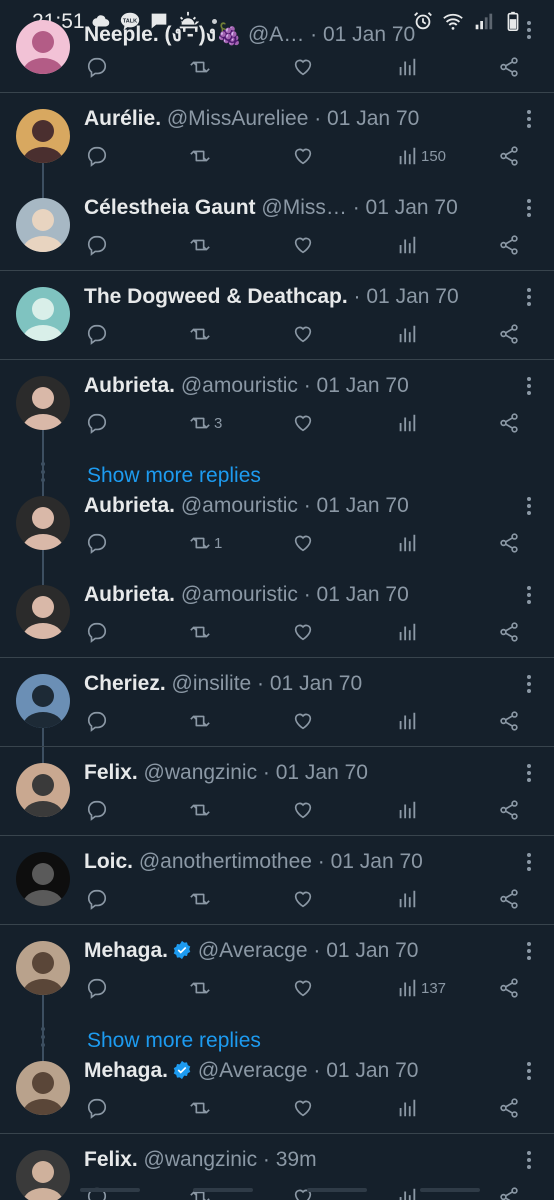 This screenshot has width=554, height=1200. I want to click on display-name: Célestheia Gaunt, so click(170, 207).